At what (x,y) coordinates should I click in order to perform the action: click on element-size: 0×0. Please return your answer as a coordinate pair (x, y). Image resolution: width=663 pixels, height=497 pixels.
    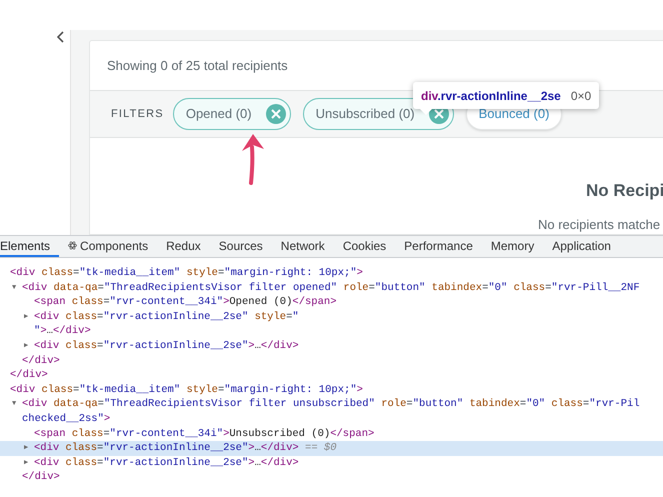
    Looking at the image, I should click on (581, 96).